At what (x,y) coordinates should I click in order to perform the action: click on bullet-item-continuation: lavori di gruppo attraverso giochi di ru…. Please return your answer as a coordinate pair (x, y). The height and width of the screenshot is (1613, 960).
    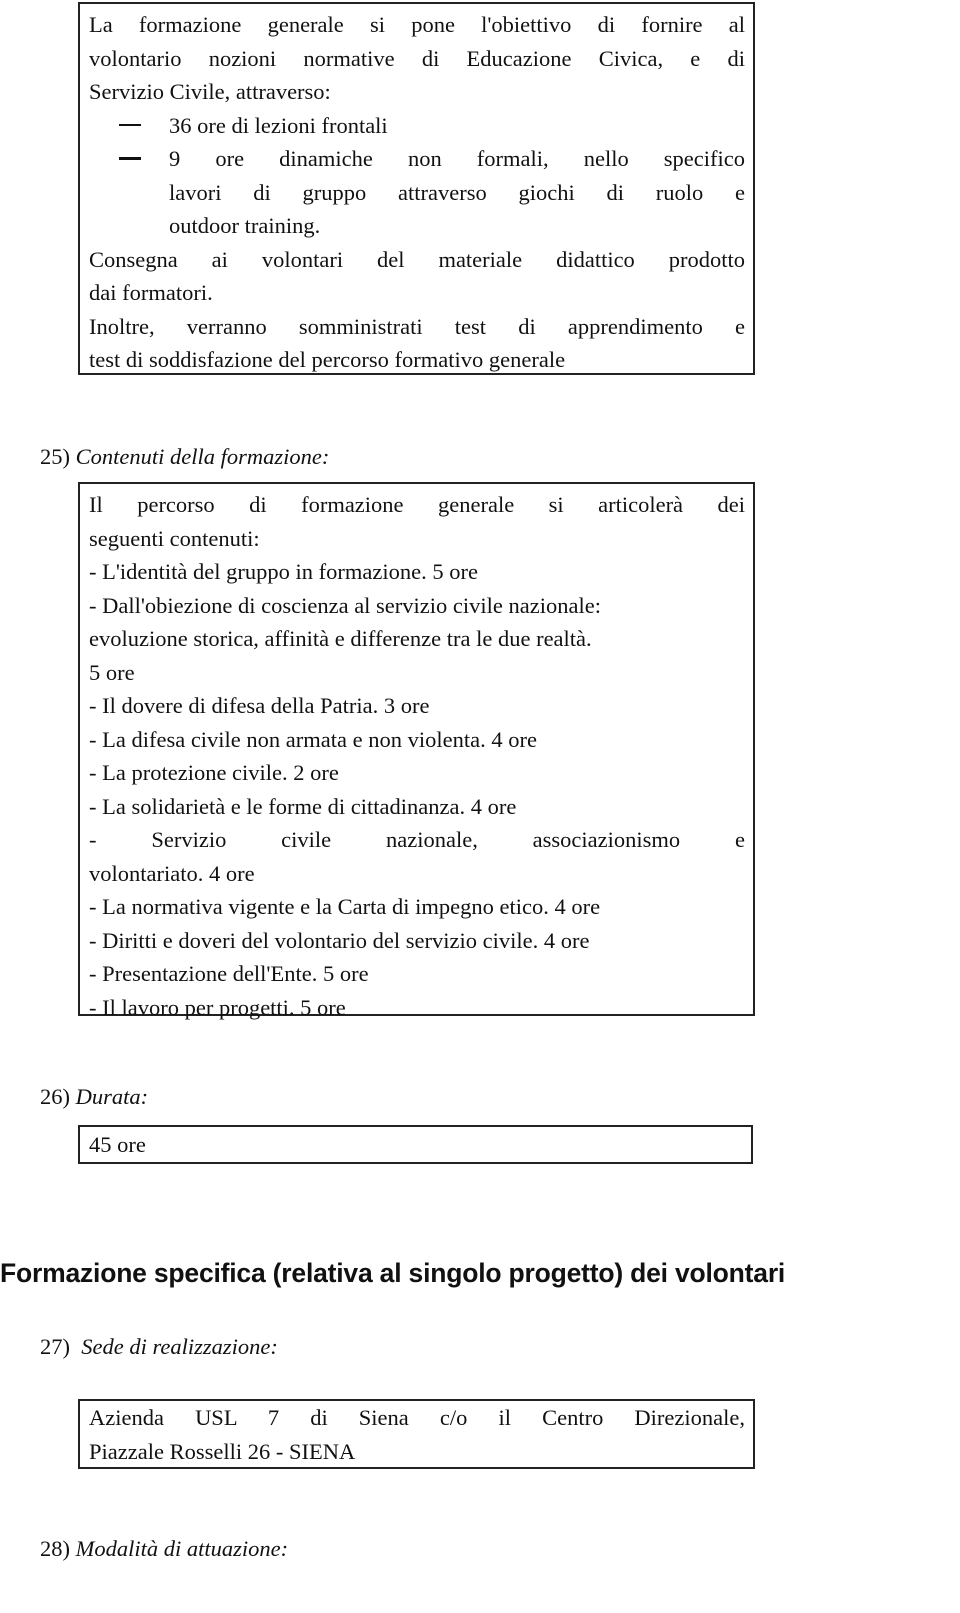
    Looking at the image, I should click on (457, 192).